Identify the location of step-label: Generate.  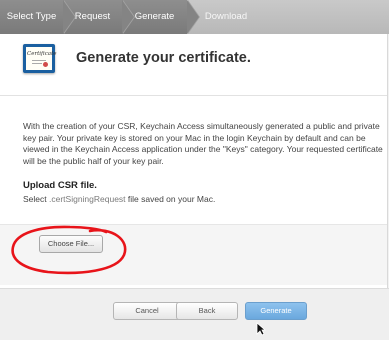
(154, 16).